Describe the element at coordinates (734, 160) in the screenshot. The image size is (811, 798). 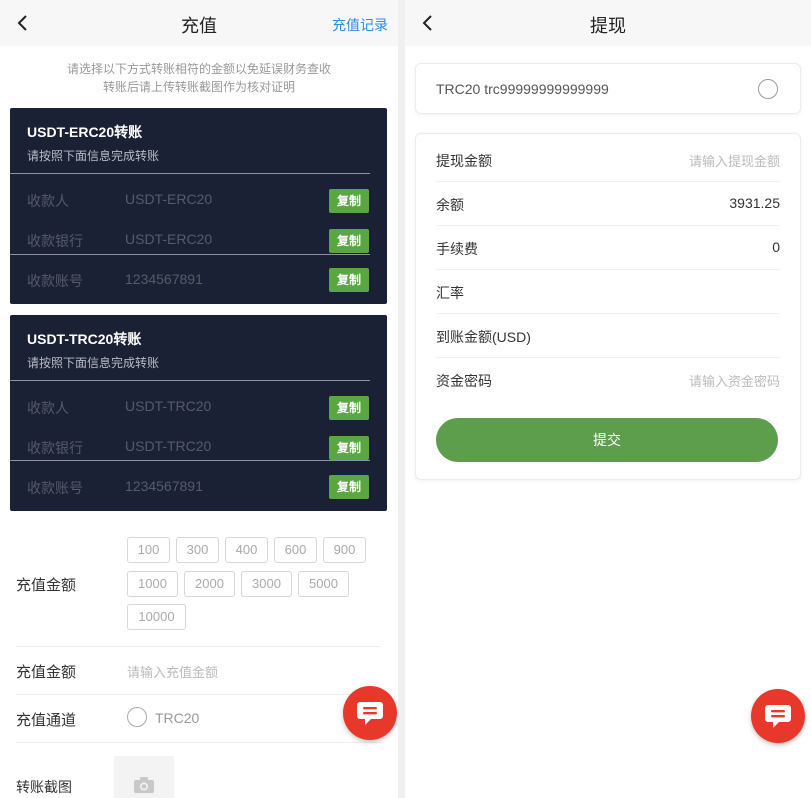
I see `withdraw-amount-input: 请输入提现金额` at that location.